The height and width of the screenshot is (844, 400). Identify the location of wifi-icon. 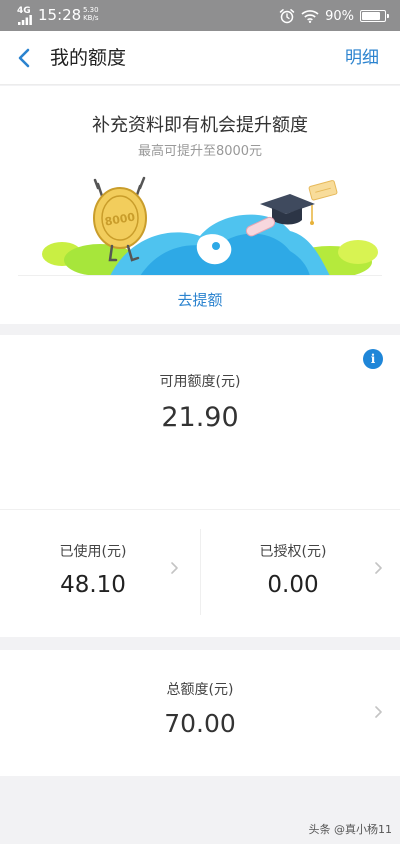
(310, 16).